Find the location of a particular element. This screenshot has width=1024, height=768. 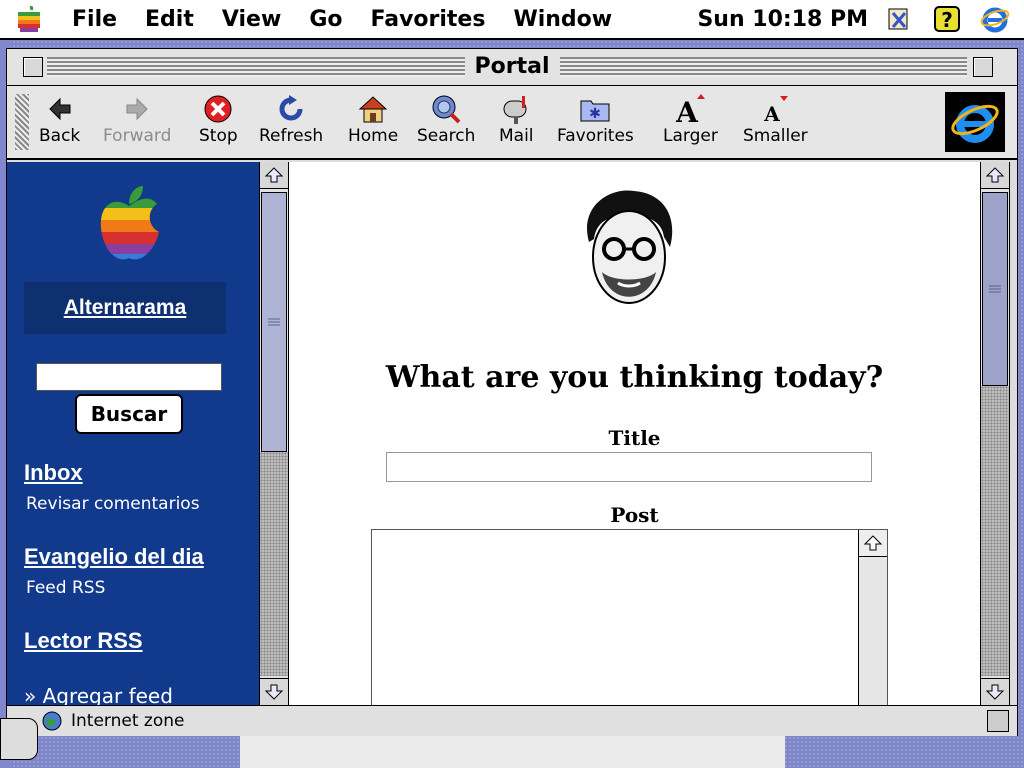

home-icon is located at coordinates (373, 109).